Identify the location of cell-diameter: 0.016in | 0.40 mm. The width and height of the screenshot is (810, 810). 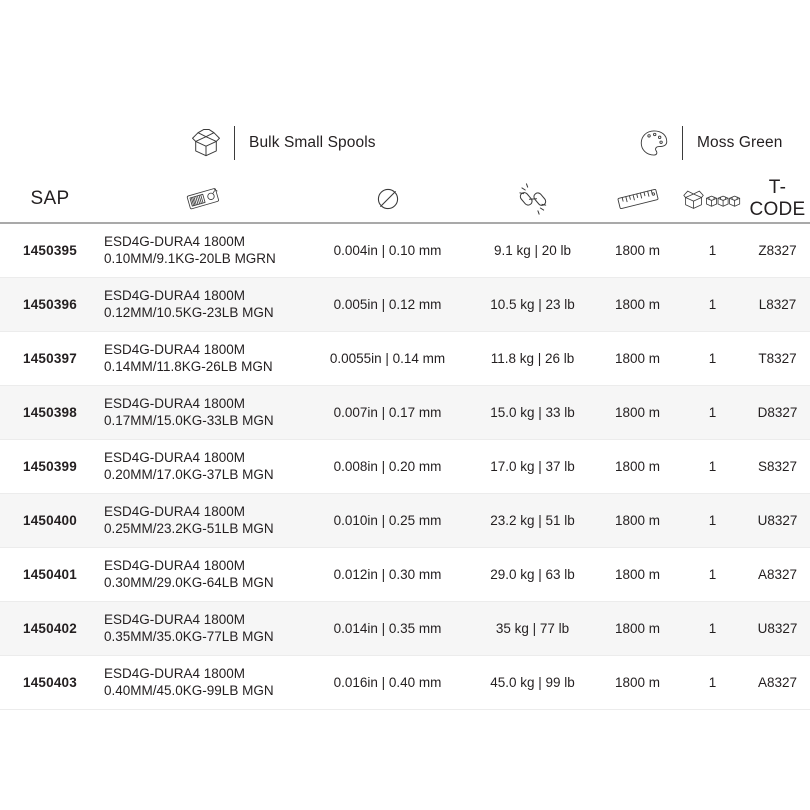
(387, 682).